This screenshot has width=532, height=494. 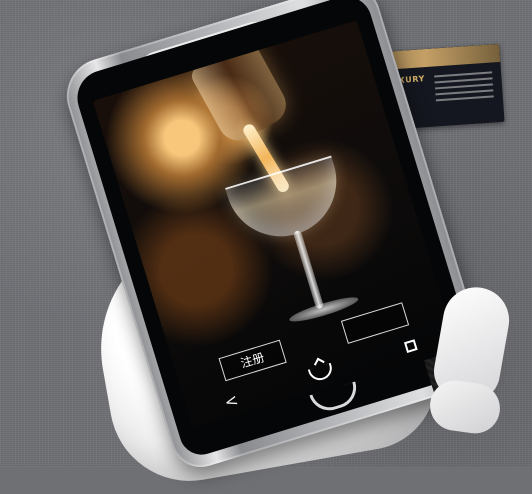 I want to click on recent-apps-icon, so click(x=410, y=345).